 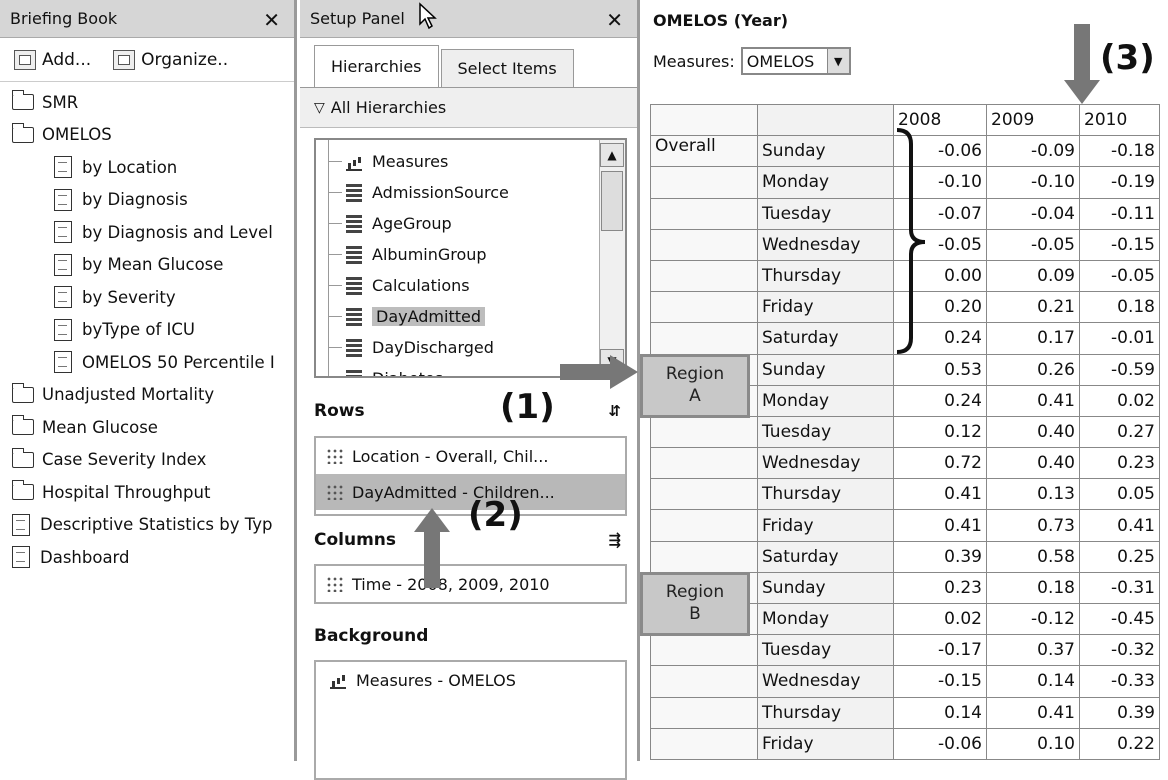 What do you see at coordinates (147, 265) in the screenshot?
I see `tree-item-by-mean-glucose: by Mean Glucose` at bounding box center [147, 265].